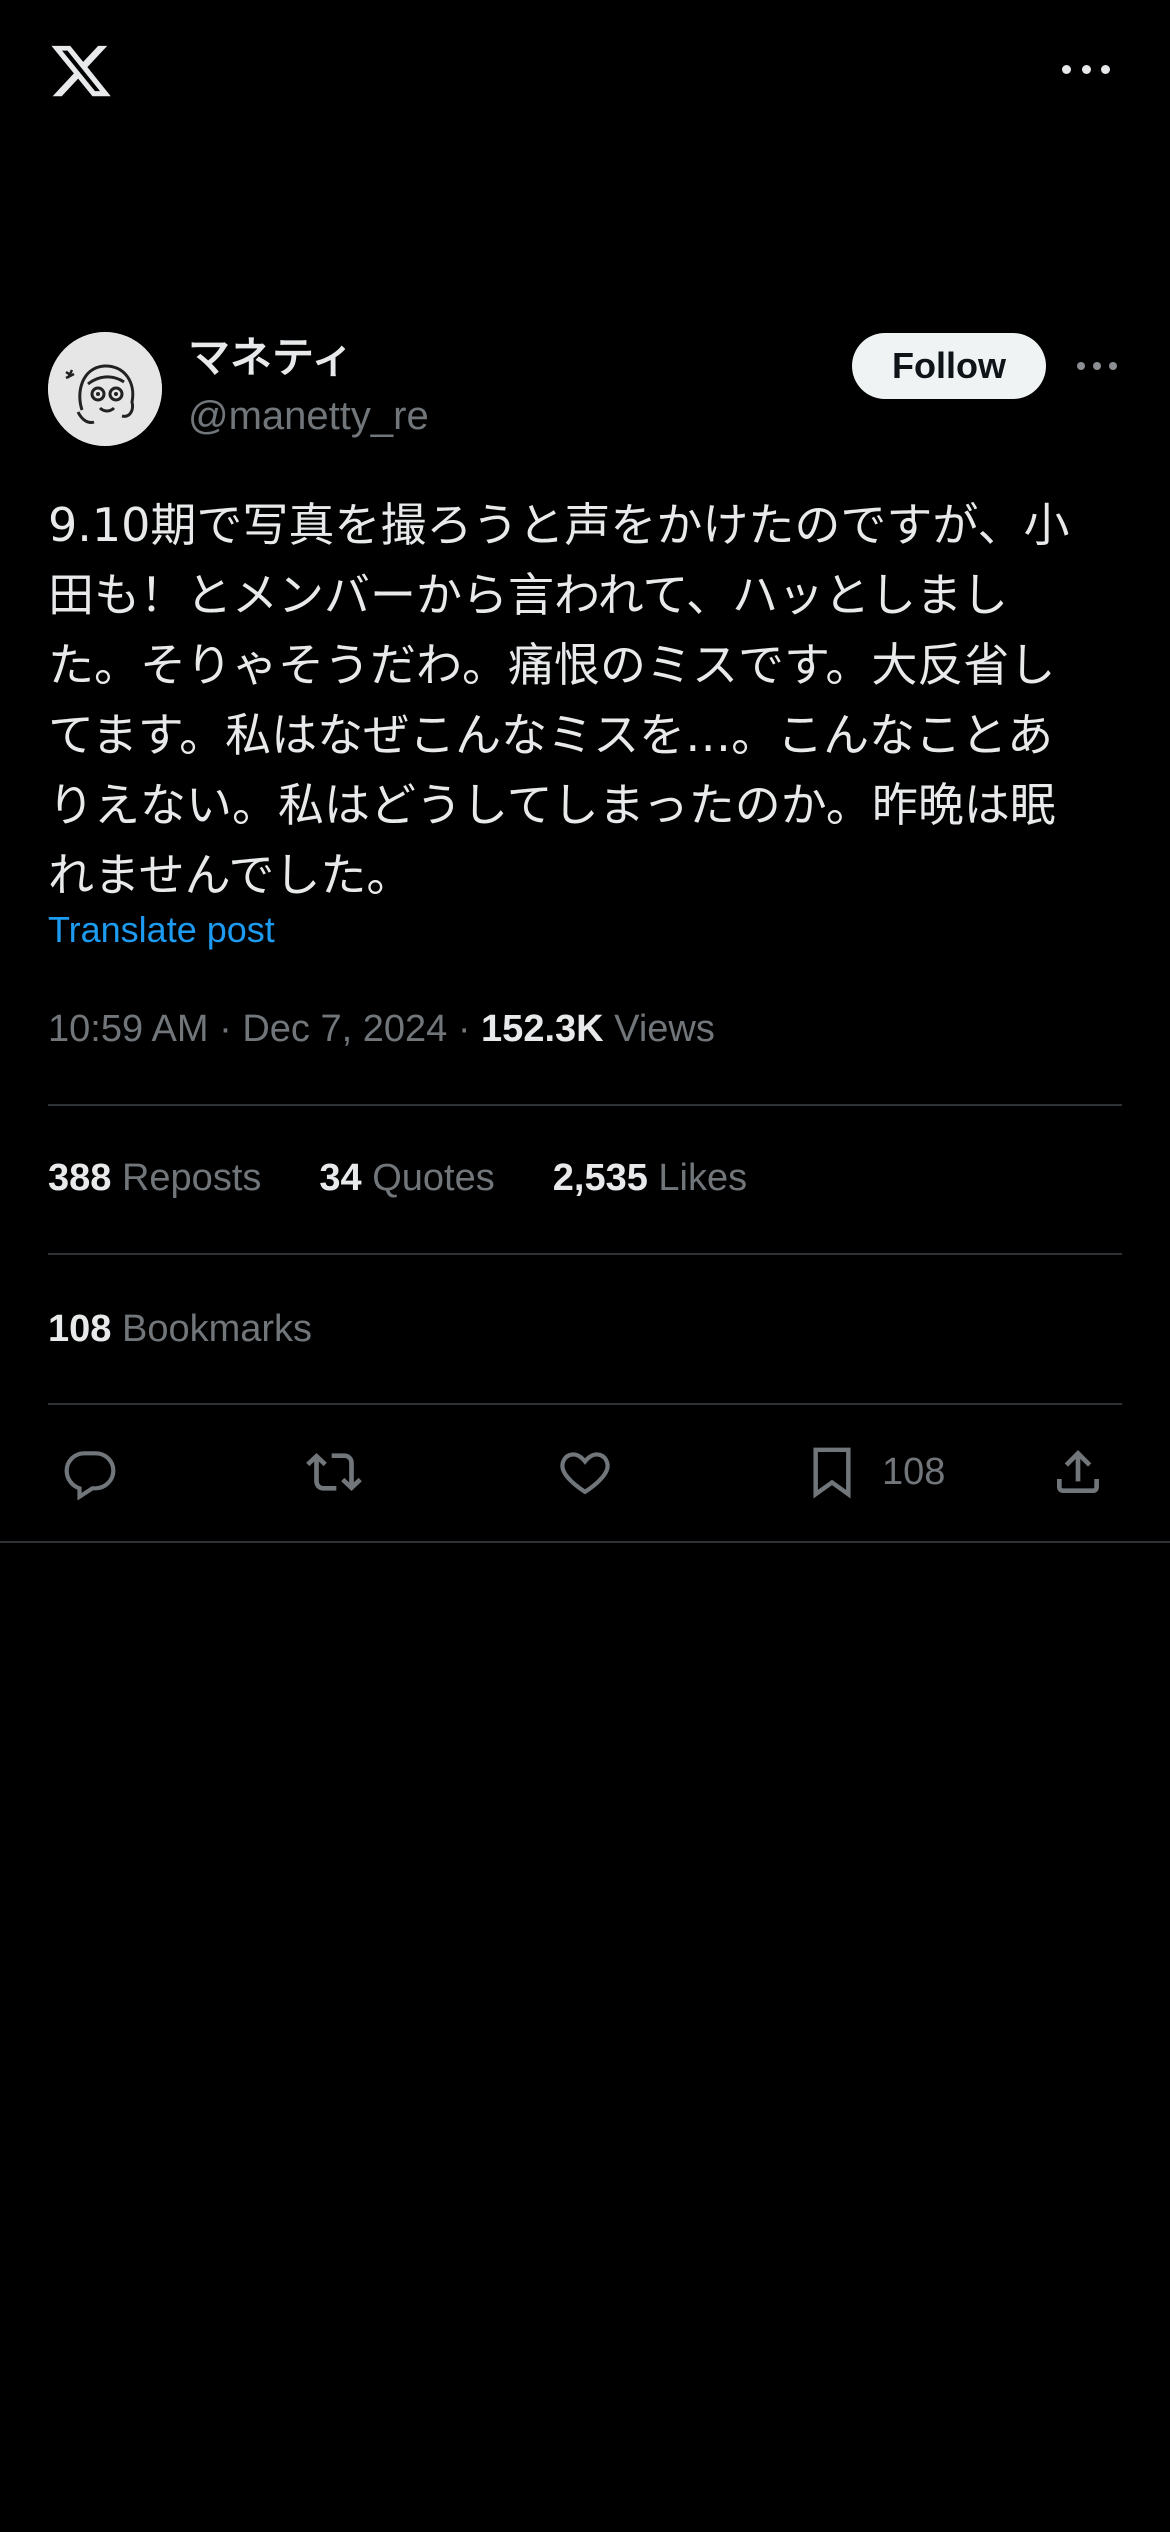  What do you see at coordinates (270, 358) in the screenshot?
I see `display-name: マネティ` at bounding box center [270, 358].